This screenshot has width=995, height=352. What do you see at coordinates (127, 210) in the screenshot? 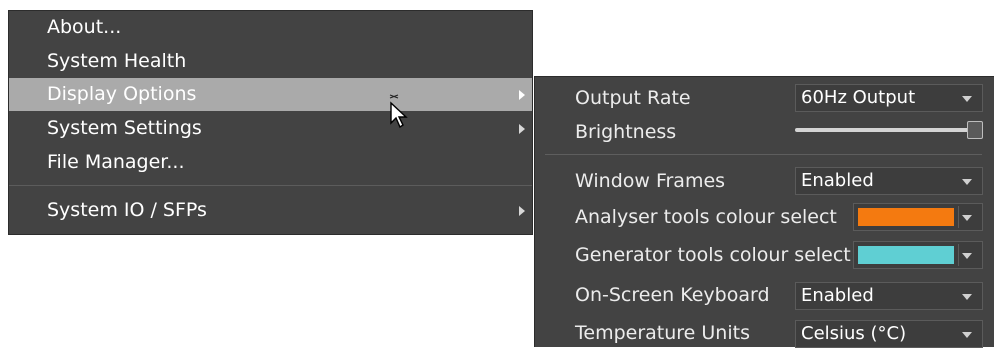
I see `menu-item-label: System IO / SFPs` at bounding box center [127, 210].